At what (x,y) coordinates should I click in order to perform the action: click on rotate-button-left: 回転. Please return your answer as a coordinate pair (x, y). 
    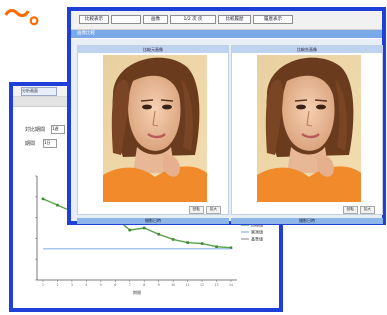
    Looking at the image, I should click on (196, 210).